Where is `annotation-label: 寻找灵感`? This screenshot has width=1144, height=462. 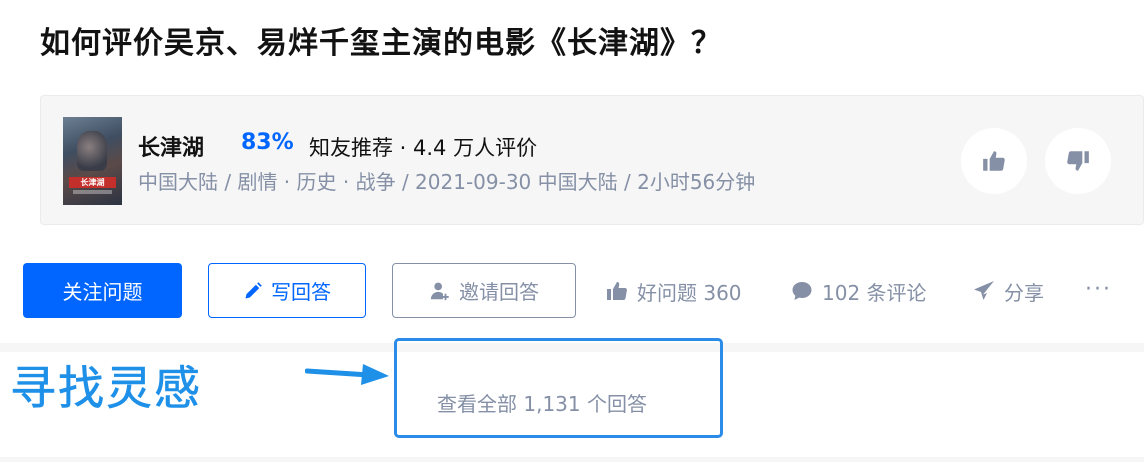 annotation-label: 寻找灵感 is located at coordinates (106, 388).